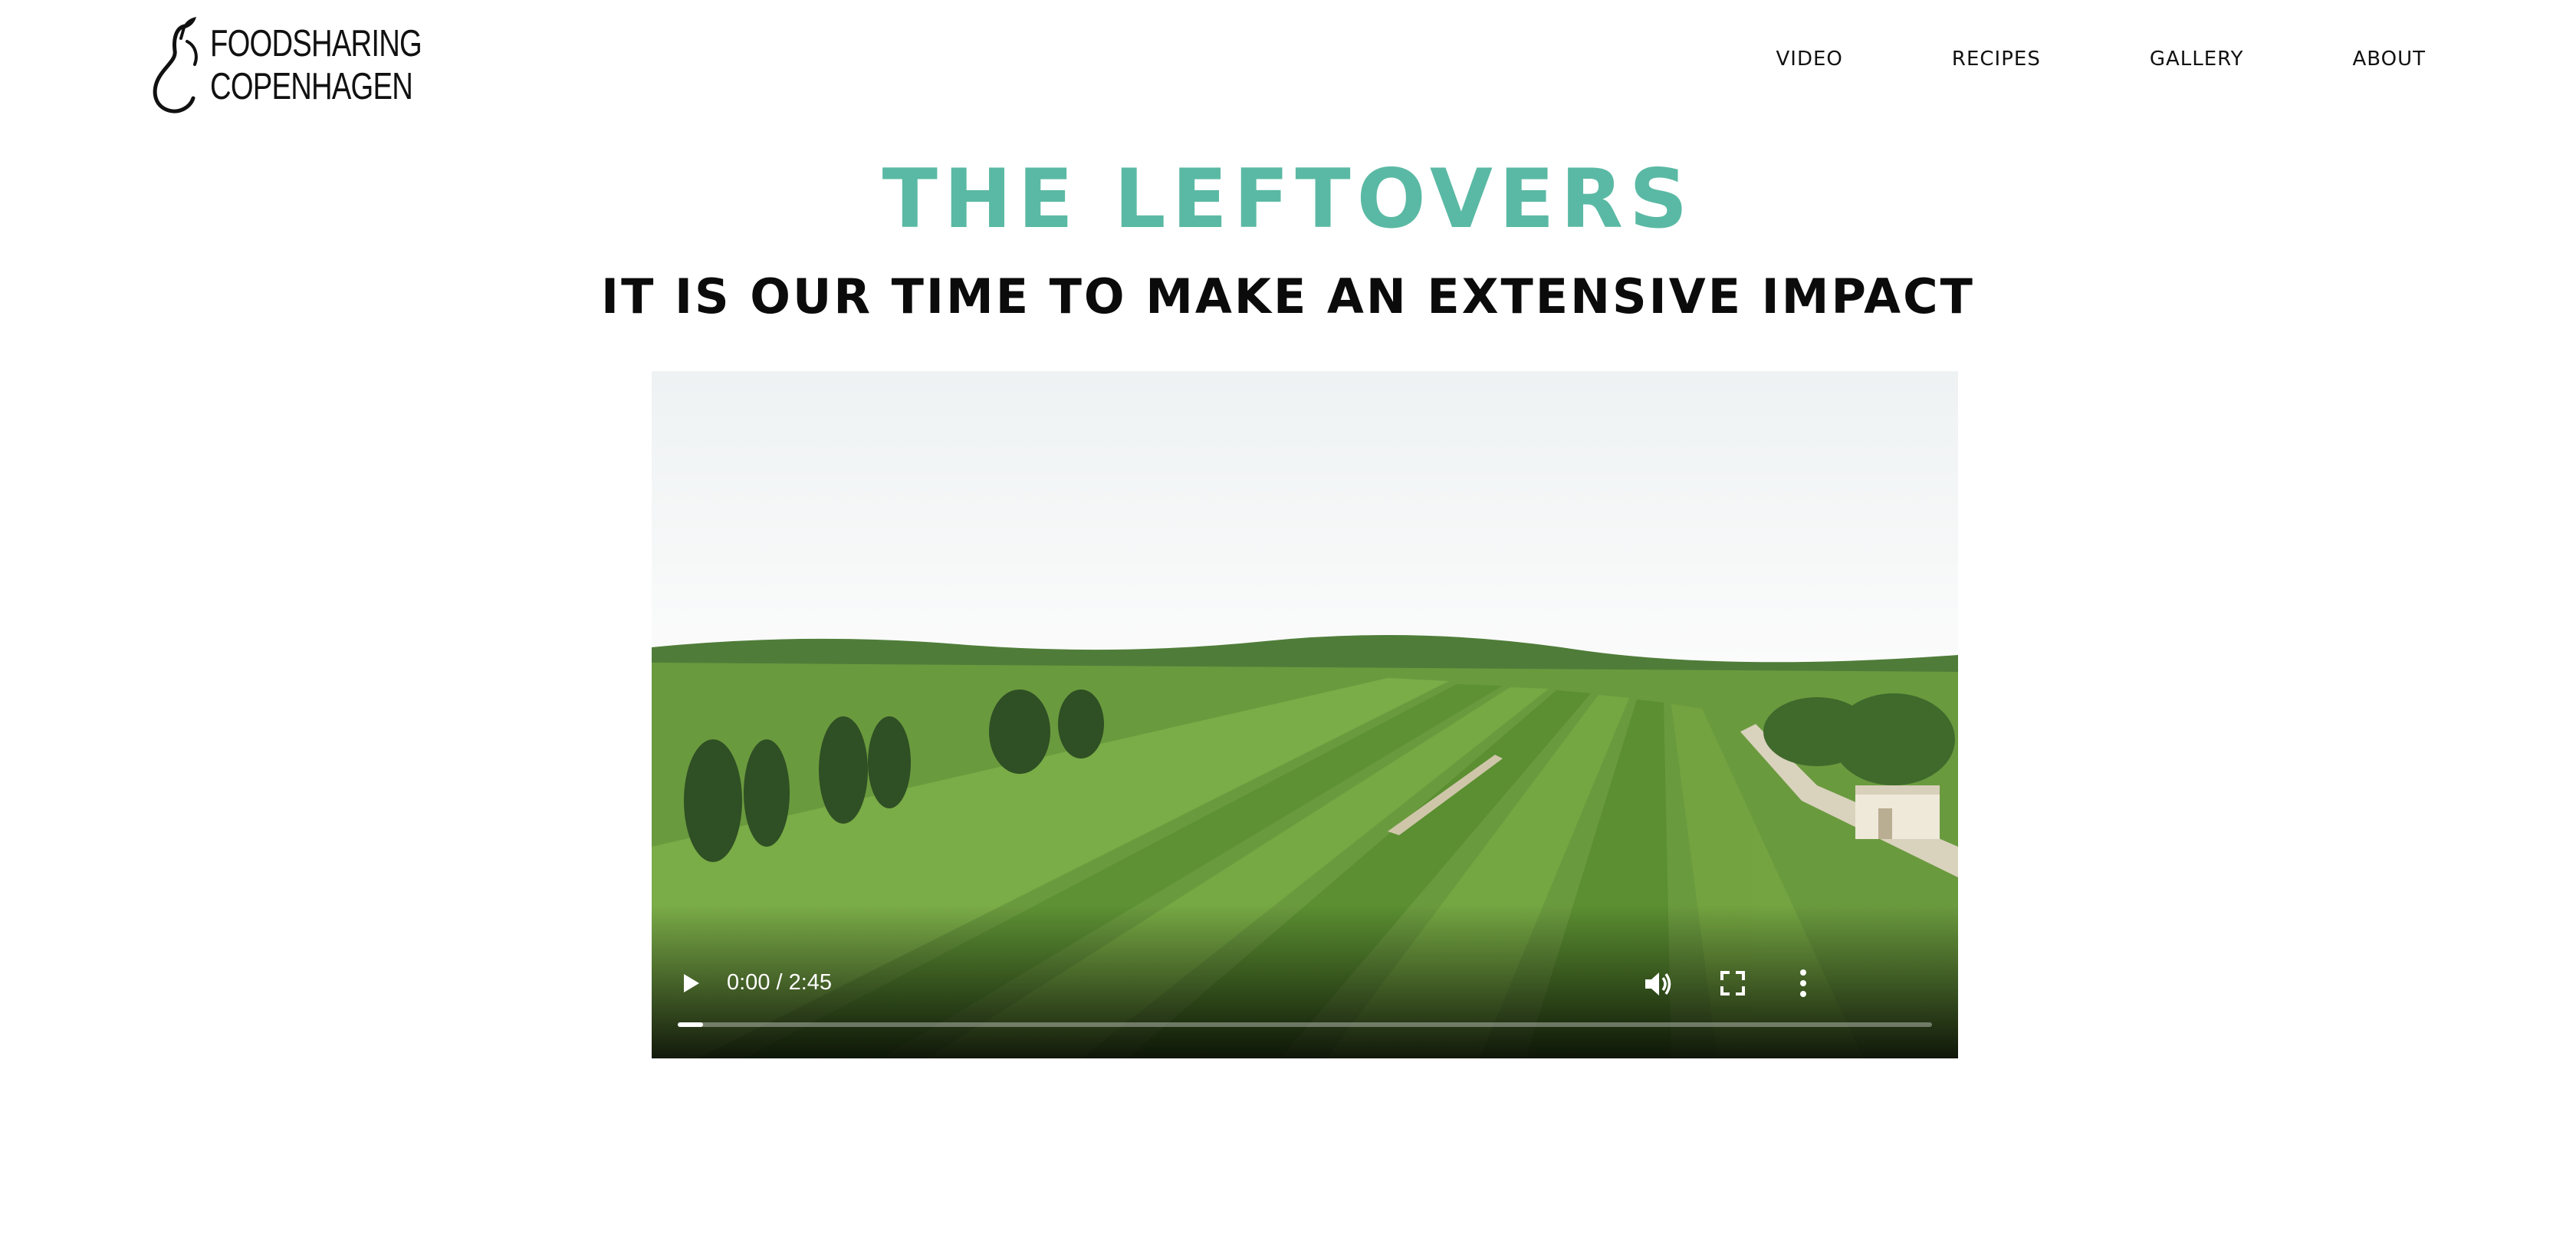 Image resolution: width=2576 pixels, height=1244 pixels. Describe the element at coordinates (2389, 60) in the screenshot. I see `nav-item-about: ABOUT` at that location.